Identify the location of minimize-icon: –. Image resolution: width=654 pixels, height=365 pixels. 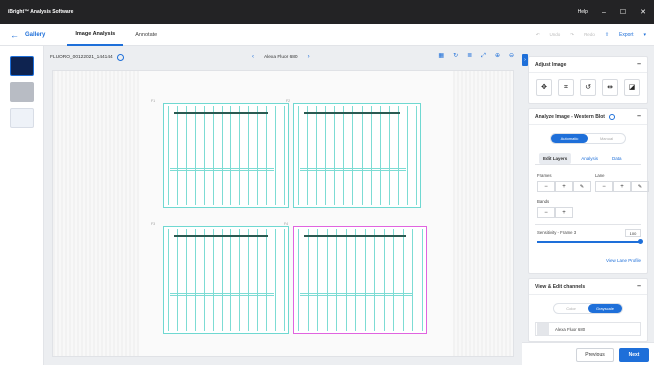
(604, 12).